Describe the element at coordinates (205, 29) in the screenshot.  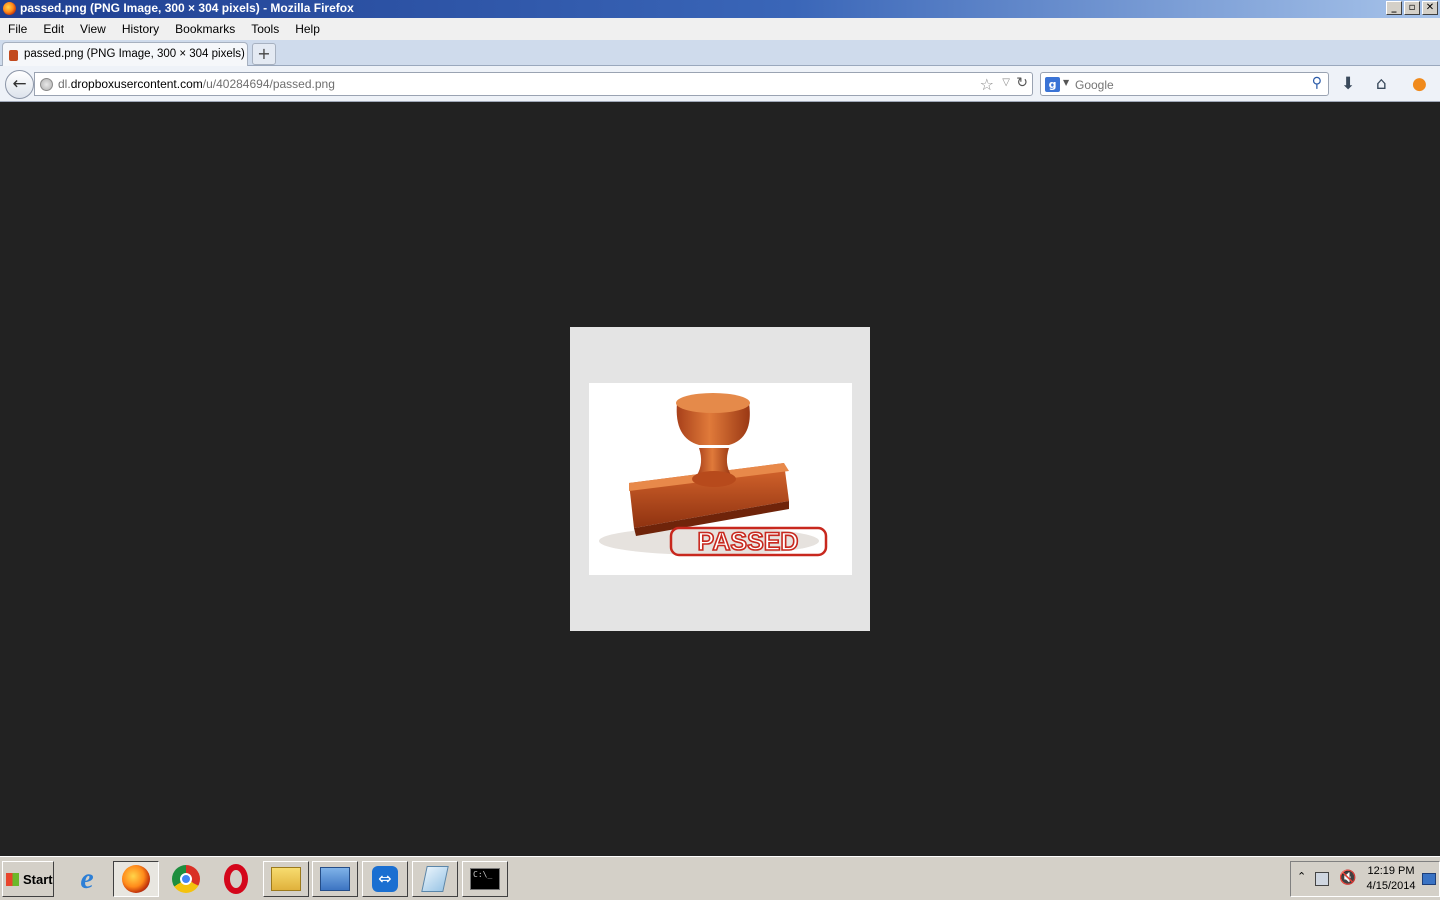
I see `menu-bookmarks: Bookmarks` at that location.